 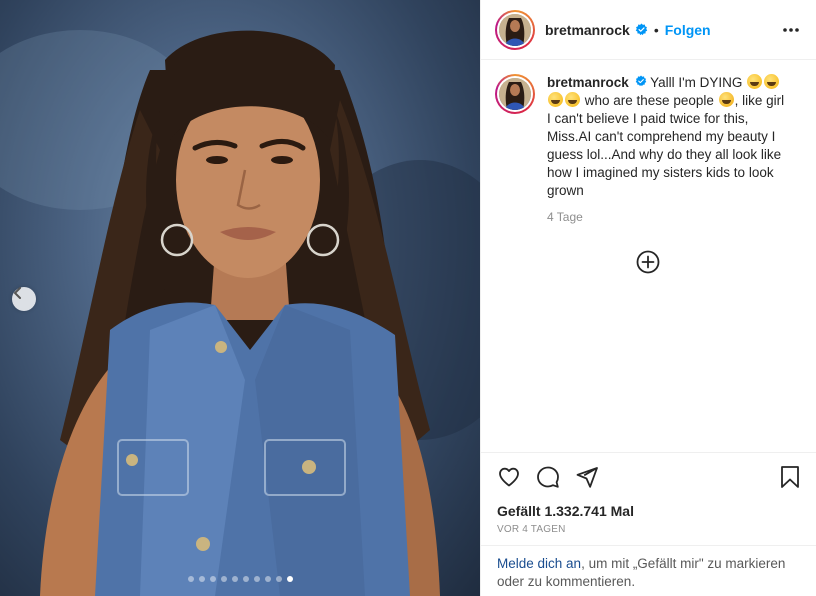 What do you see at coordinates (565, 511) in the screenshot?
I see `likes-count: Gefällt 1.332.741 Mal` at bounding box center [565, 511].